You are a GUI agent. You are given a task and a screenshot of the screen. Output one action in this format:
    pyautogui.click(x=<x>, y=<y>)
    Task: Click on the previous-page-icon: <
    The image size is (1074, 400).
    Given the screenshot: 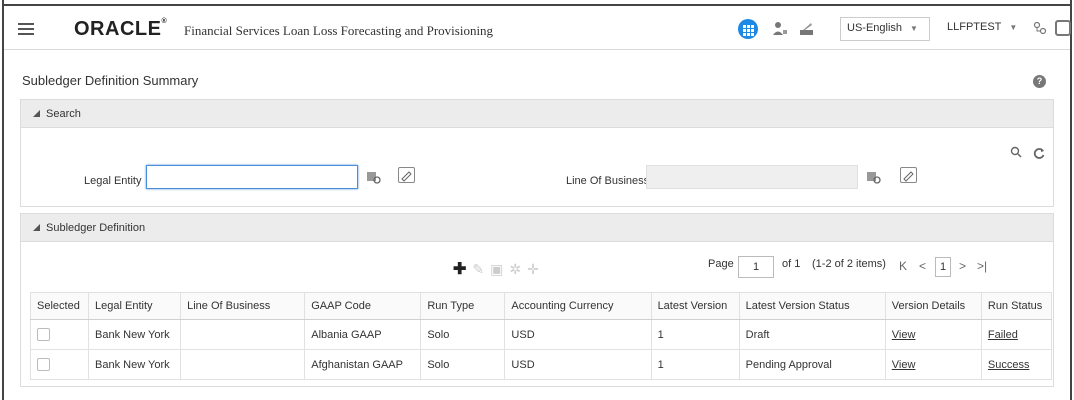 What is the action you would take?
    pyautogui.click(x=922, y=266)
    